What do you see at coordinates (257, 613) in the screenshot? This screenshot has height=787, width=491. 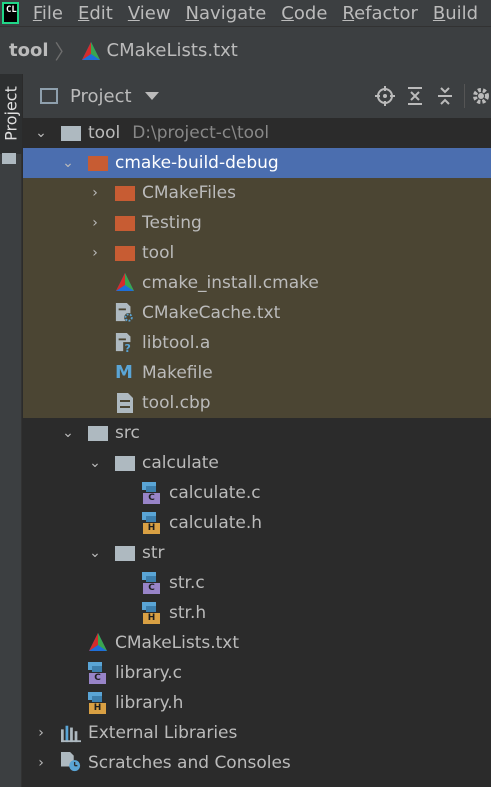 I see `tree-node-file: H str.h` at bounding box center [257, 613].